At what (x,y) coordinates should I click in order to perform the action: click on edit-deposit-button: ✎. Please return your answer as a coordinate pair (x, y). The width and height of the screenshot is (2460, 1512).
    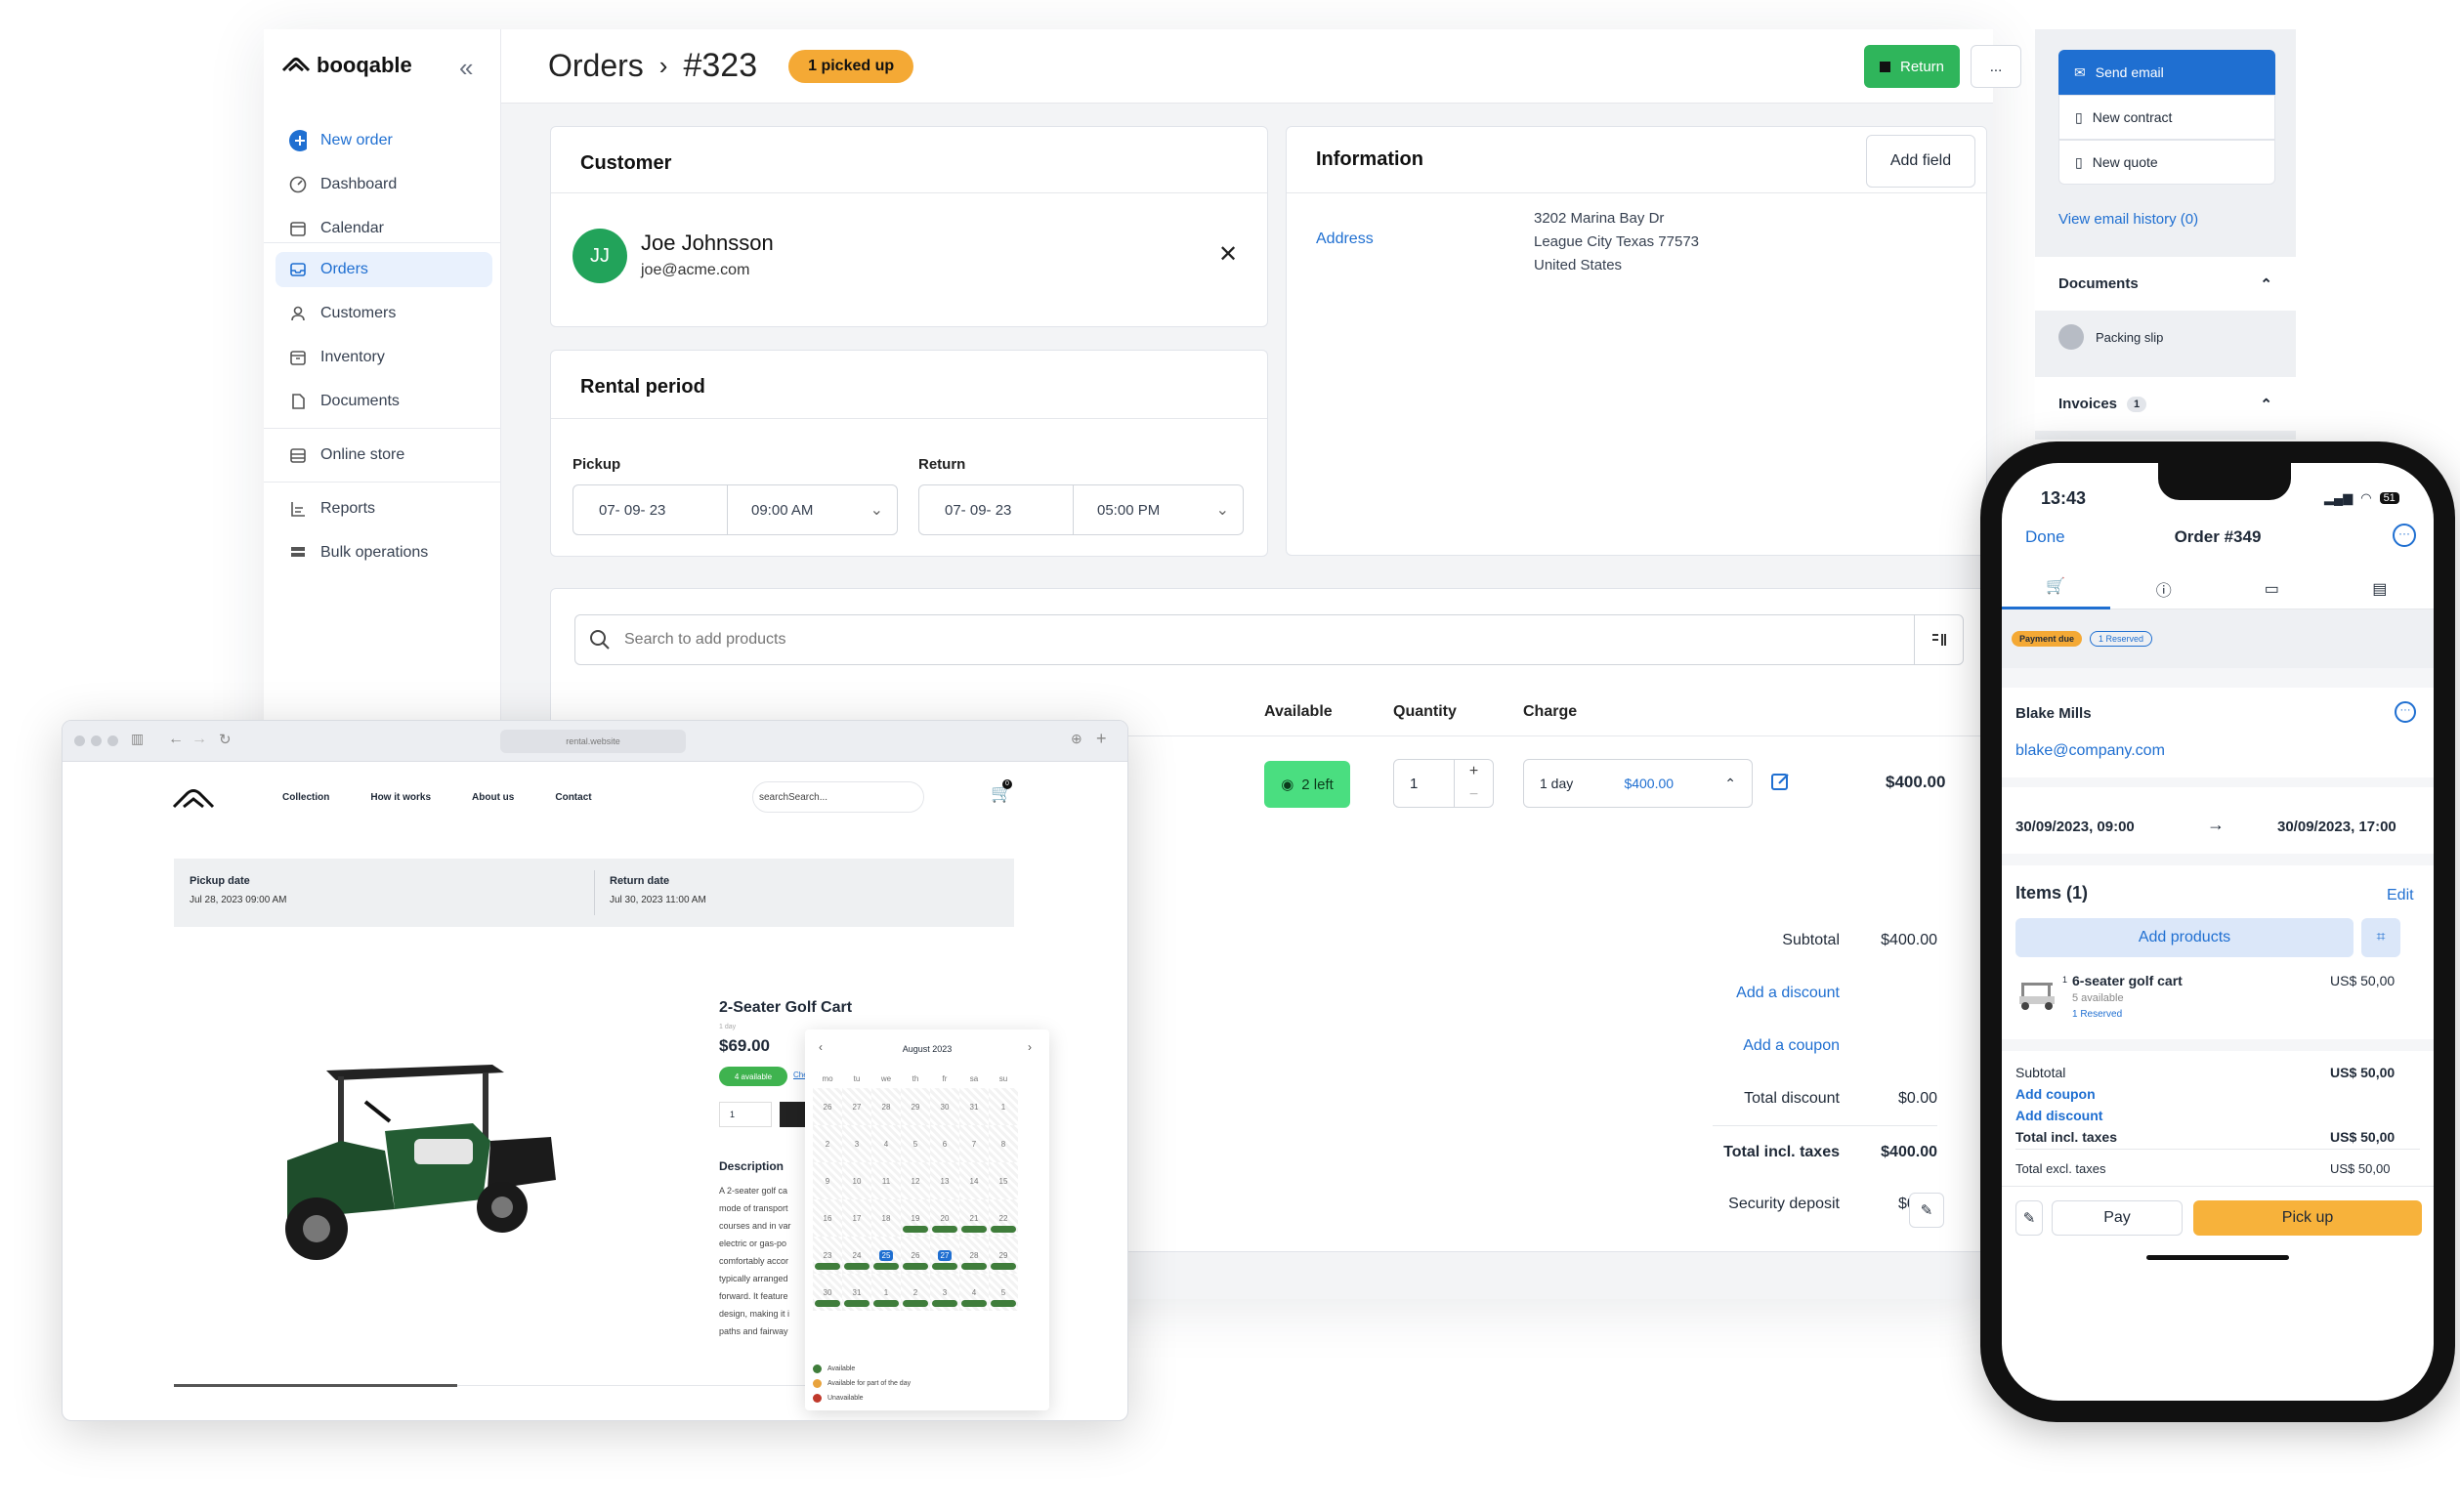
    Looking at the image, I should click on (1926, 1210).